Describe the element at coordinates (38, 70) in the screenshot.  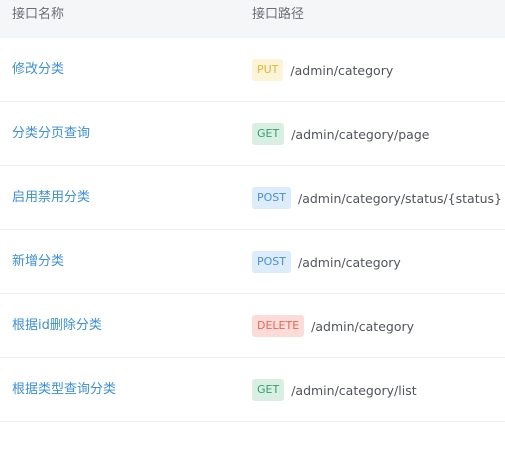
I see `api-name-link: 修改分类` at that location.